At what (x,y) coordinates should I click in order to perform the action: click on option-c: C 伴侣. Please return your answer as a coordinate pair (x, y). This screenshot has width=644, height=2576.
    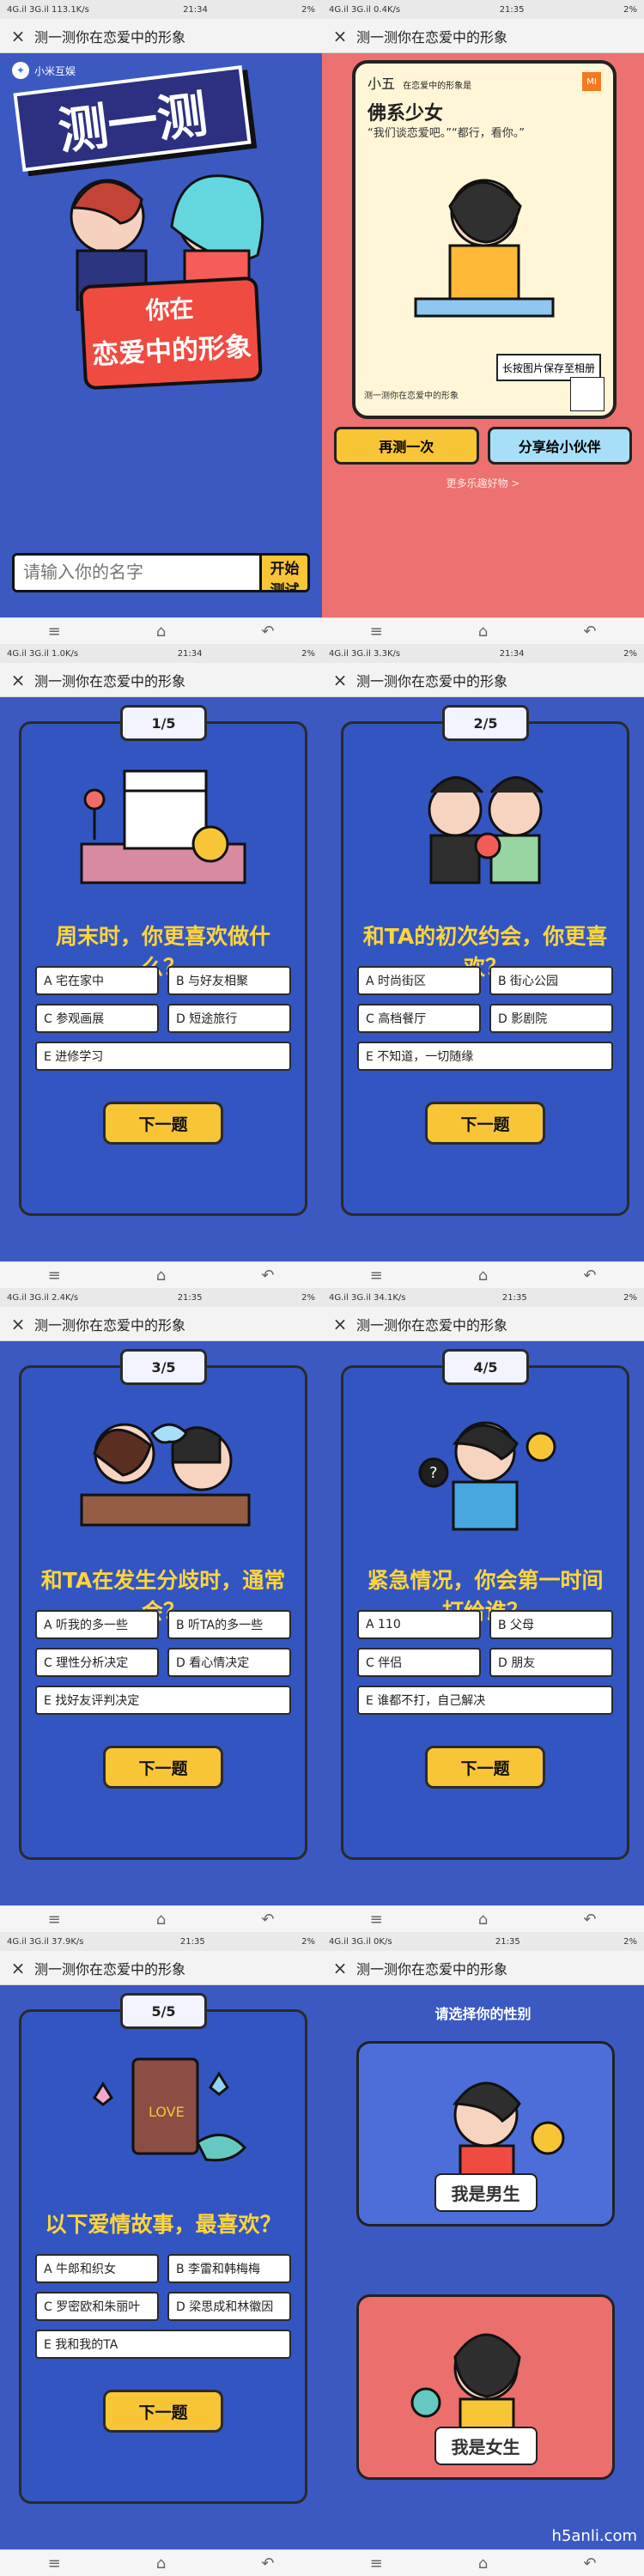
    Looking at the image, I should click on (419, 1663).